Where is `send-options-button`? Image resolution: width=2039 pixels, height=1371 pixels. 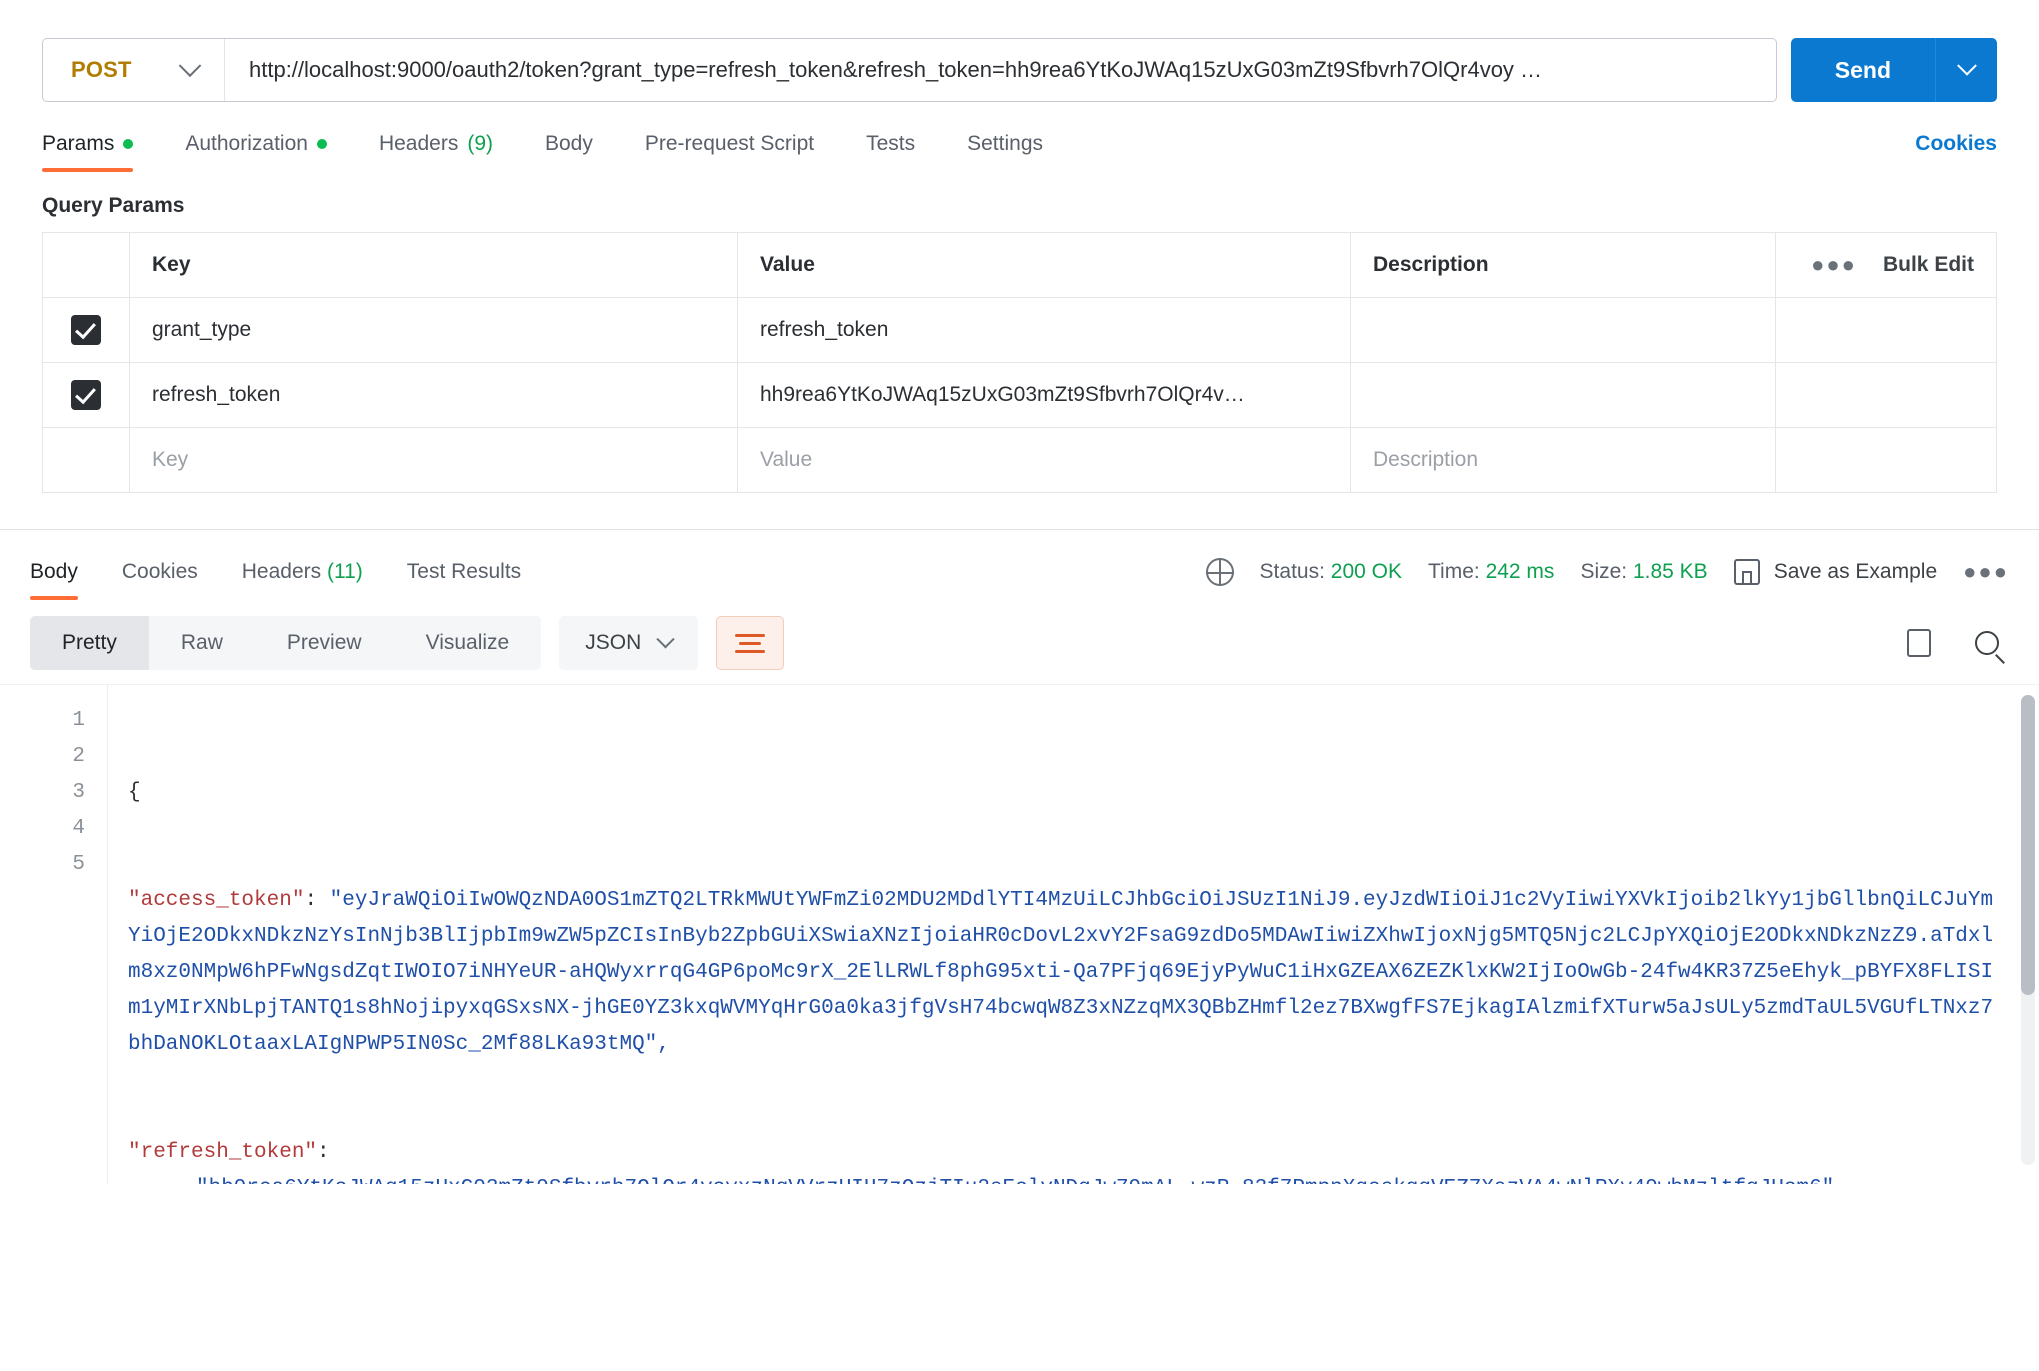 send-options-button is located at coordinates (1966, 70).